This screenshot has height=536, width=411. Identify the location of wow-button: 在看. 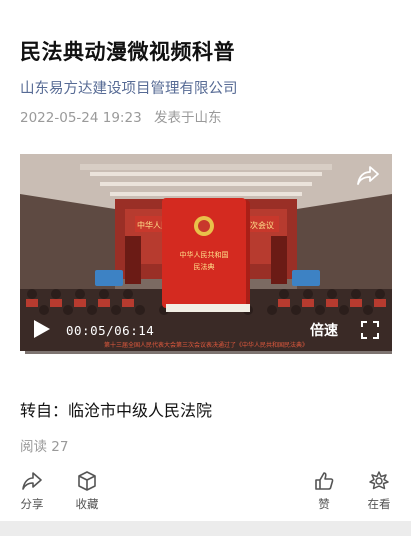
(379, 491).